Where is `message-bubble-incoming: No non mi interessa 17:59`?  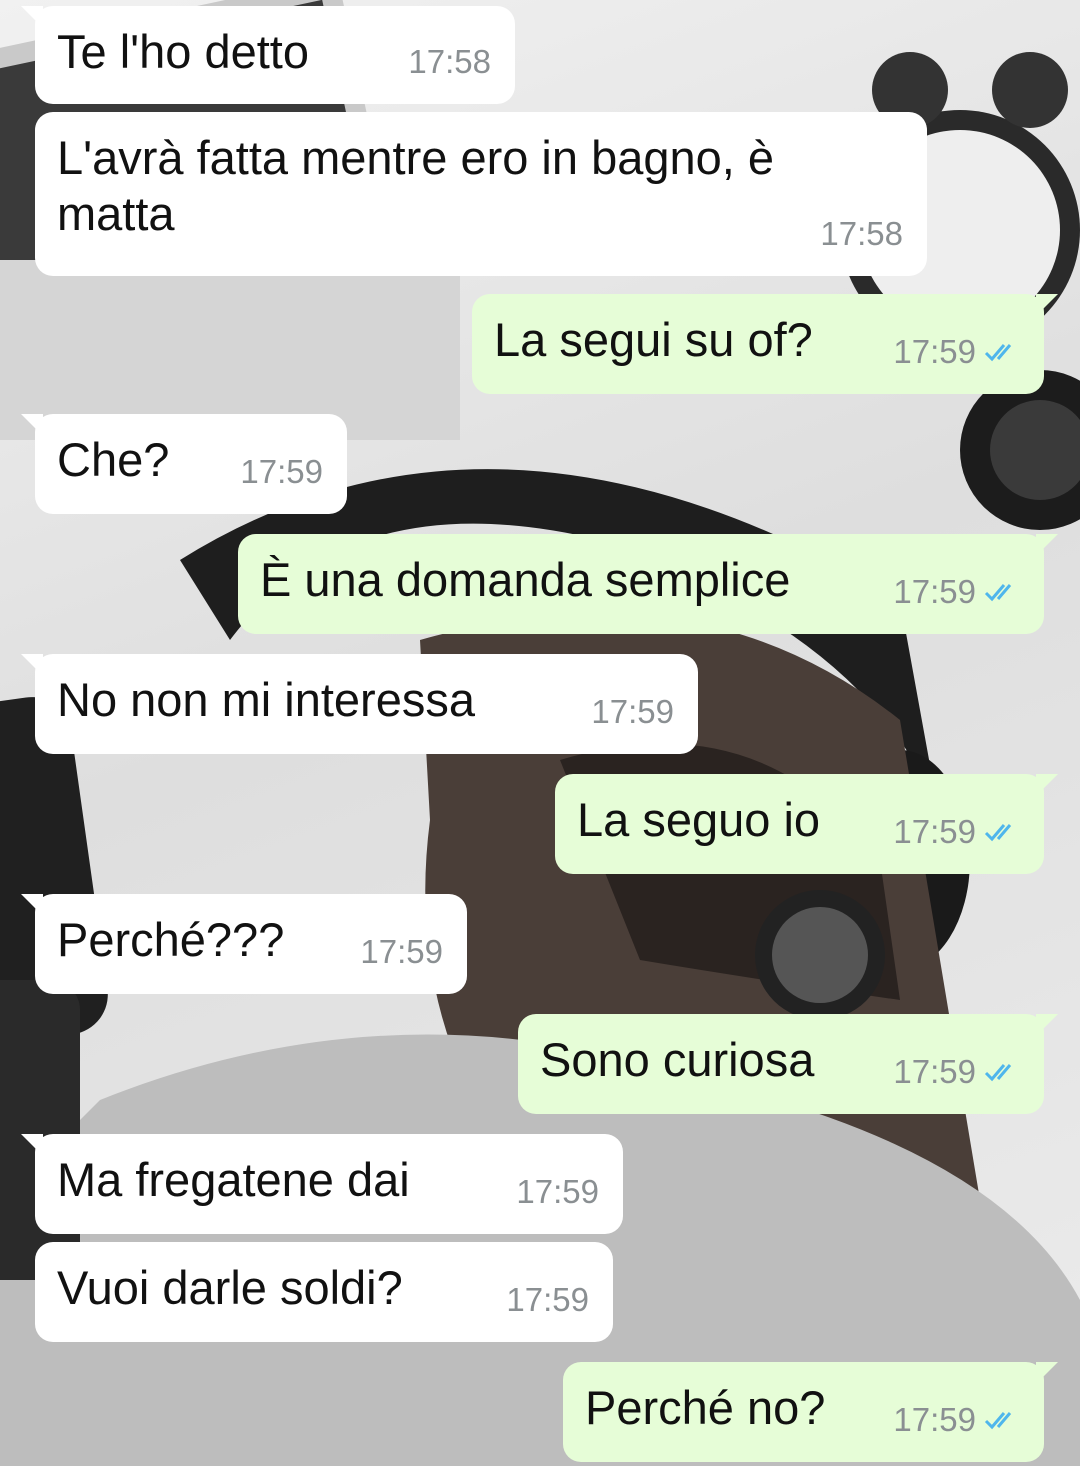 message-bubble-incoming: No non mi interessa 17:59 is located at coordinates (359, 704).